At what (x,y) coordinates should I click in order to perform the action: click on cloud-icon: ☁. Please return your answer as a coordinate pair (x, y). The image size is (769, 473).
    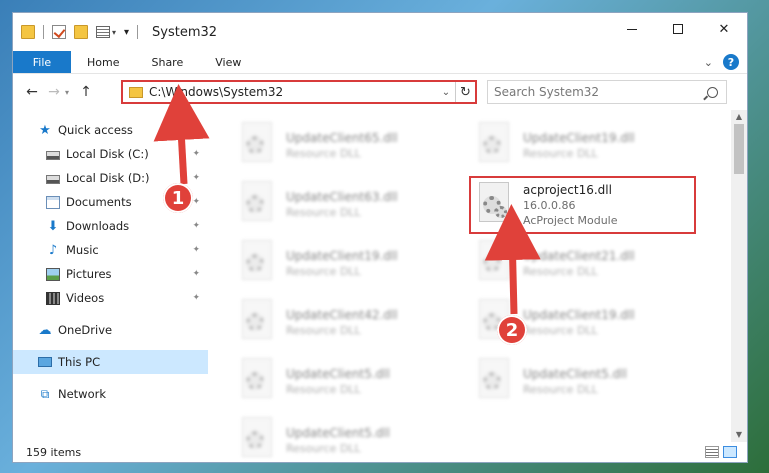
    Looking at the image, I should click on (45, 330).